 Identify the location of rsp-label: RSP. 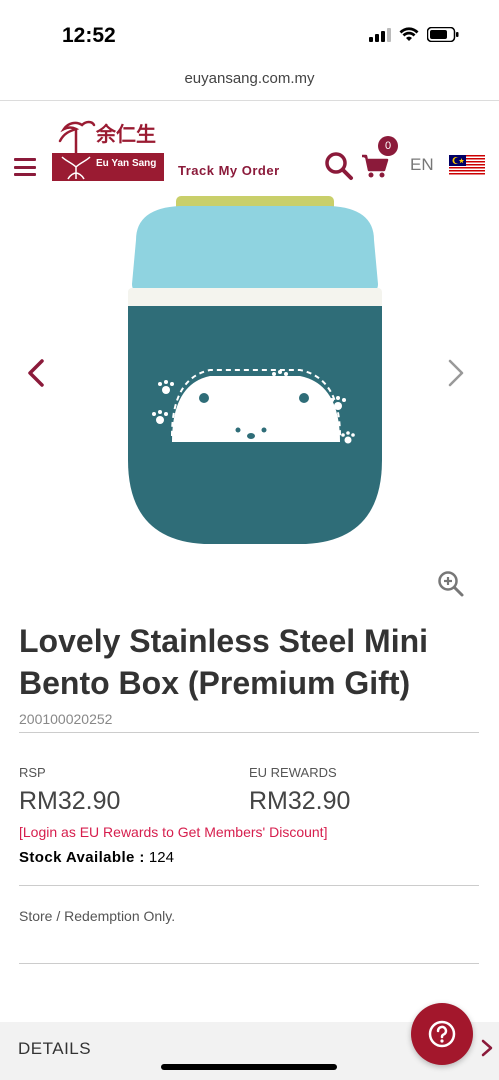
(32, 772).